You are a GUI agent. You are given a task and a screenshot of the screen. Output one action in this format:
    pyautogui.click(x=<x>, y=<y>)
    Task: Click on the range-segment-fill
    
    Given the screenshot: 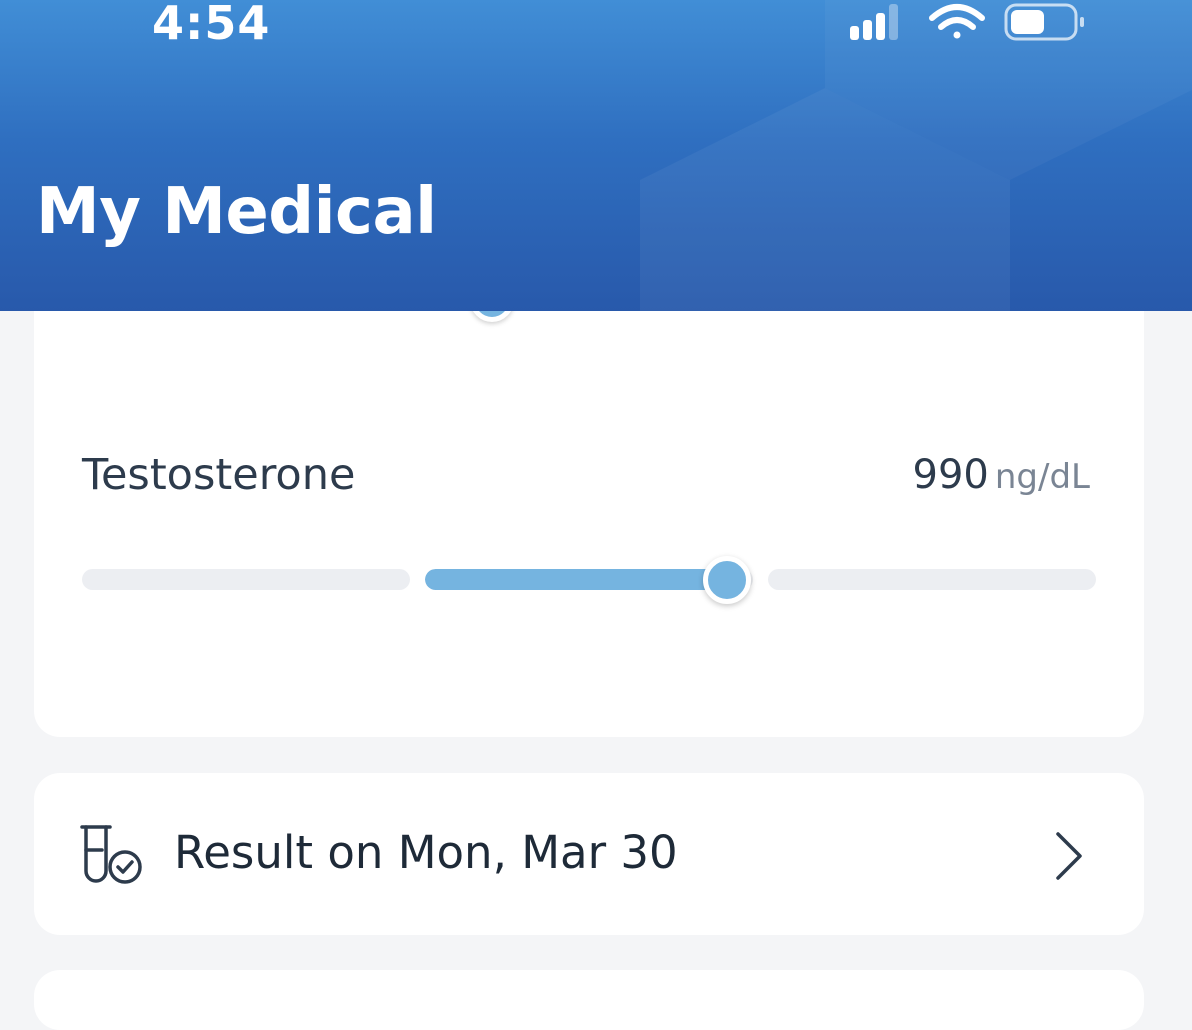 What is the action you would take?
    pyautogui.click(x=576, y=579)
    